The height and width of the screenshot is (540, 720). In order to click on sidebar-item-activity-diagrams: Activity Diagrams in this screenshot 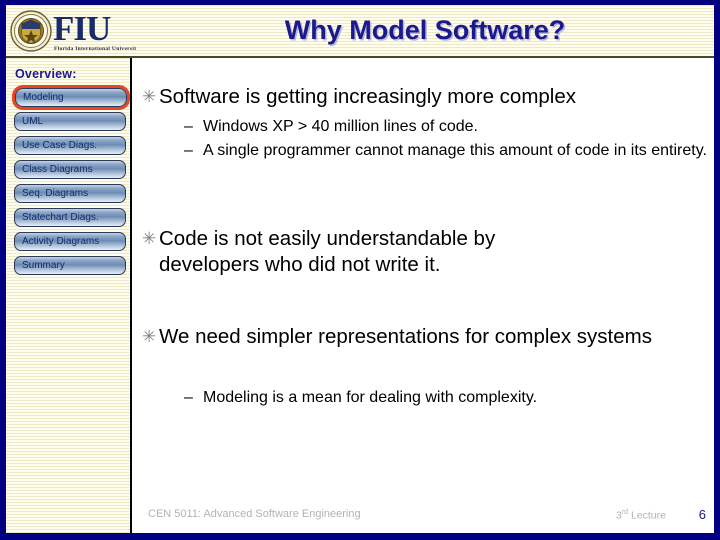, I will do `click(70, 241)`.